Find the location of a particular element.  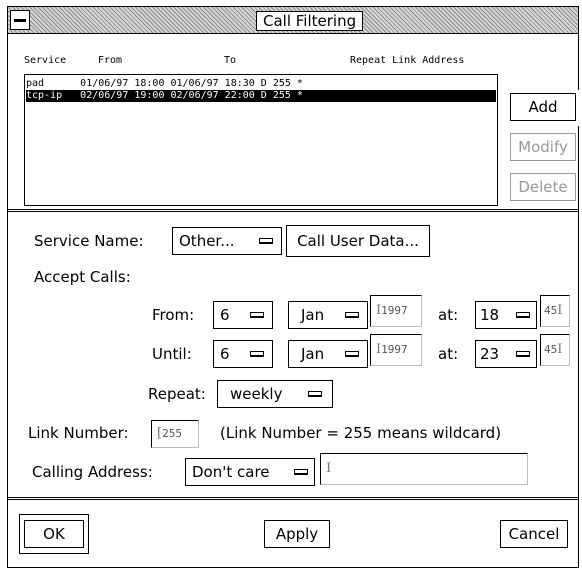

window-title: Call Filtering is located at coordinates (310, 21).